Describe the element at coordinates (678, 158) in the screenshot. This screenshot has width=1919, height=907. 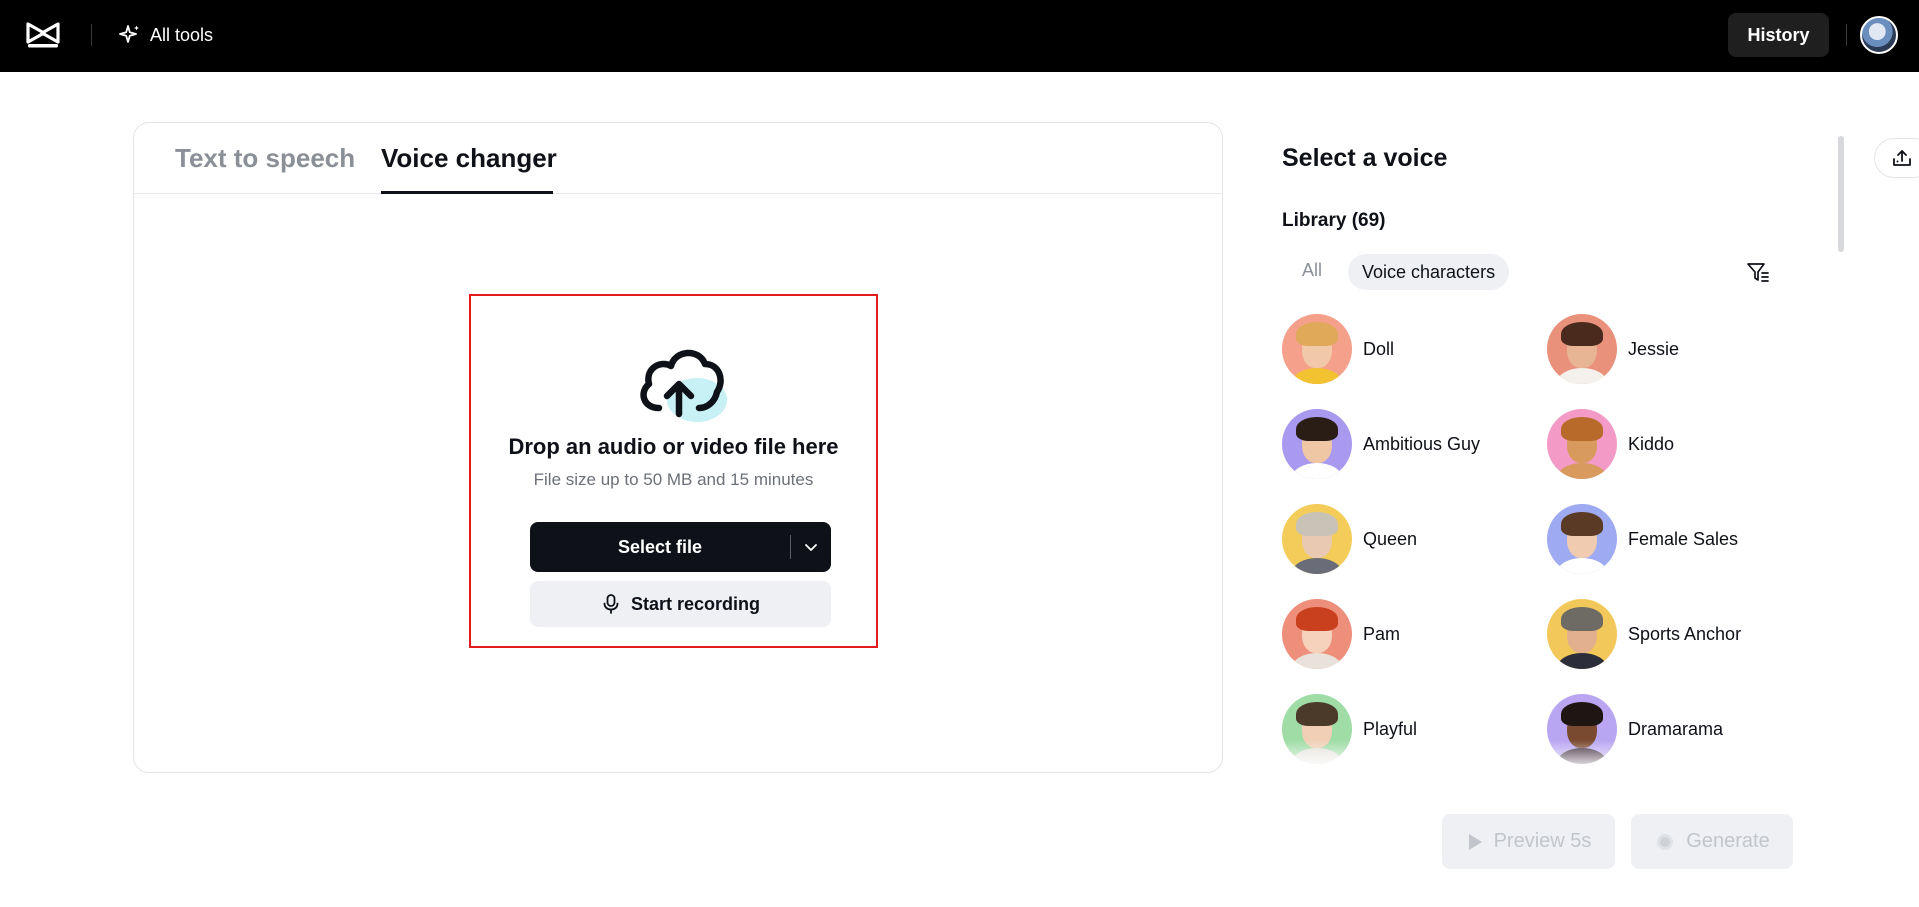
I see `tab-bar: Text to speech Voice changer` at that location.